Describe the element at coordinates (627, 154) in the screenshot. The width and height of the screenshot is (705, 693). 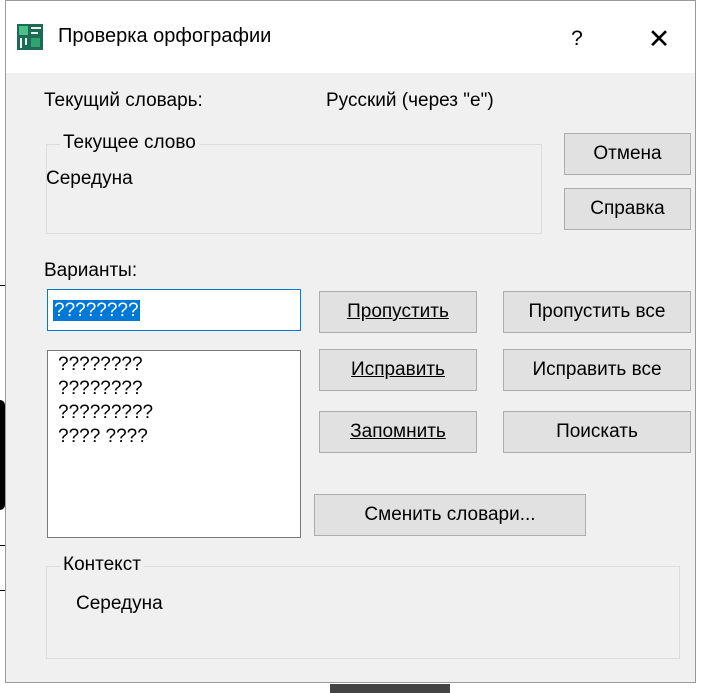
I see `cancel-button: Отмена` at that location.